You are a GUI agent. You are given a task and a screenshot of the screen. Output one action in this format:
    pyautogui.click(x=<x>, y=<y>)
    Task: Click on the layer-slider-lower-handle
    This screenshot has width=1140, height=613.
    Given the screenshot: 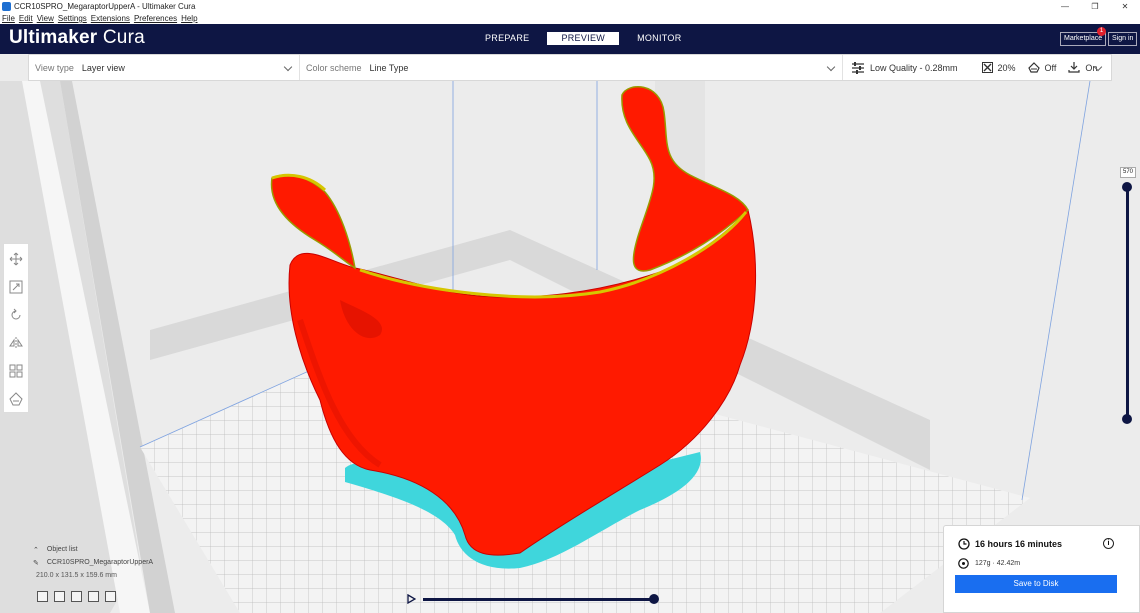 What is the action you would take?
    pyautogui.click(x=1127, y=419)
    